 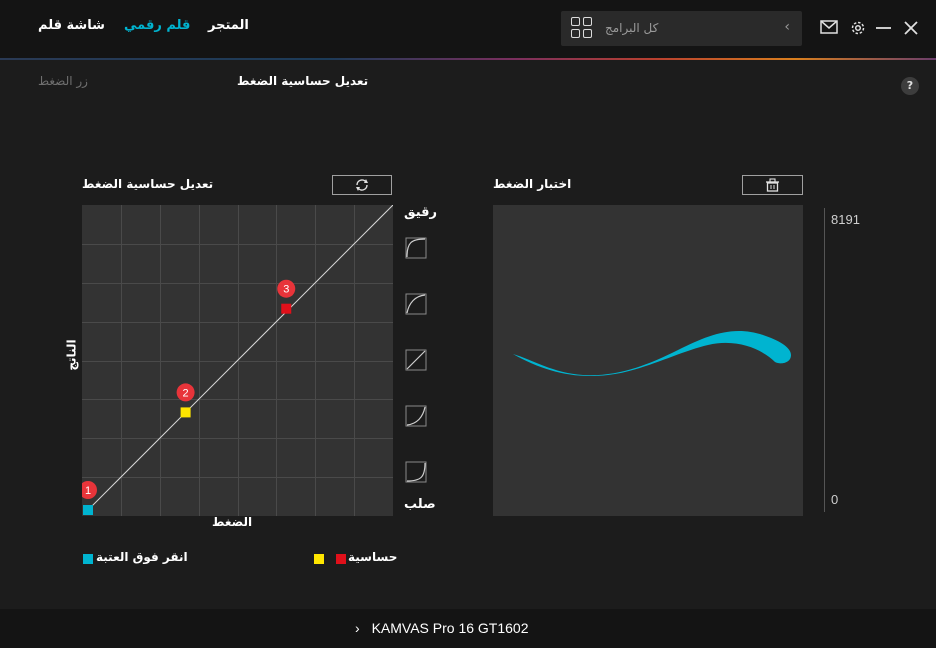 I want to click on tab-pen-display: شاشة قلم, so click(x=71, y=25).